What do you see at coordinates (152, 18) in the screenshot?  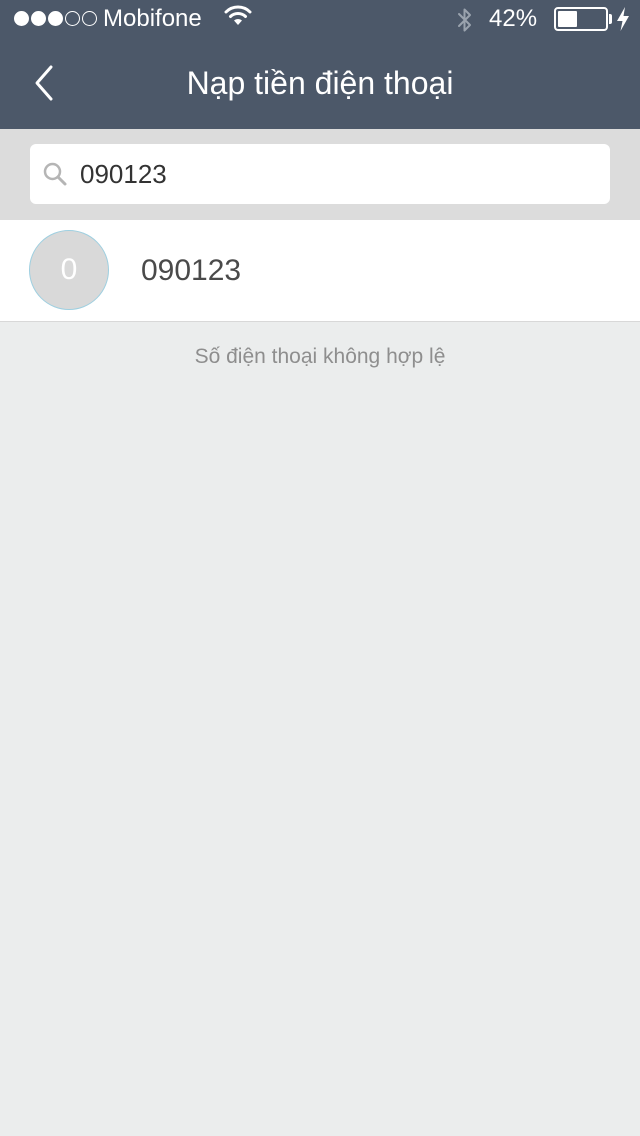 I see `carrier-name: Mobifone` at bounding box center [152, 18].